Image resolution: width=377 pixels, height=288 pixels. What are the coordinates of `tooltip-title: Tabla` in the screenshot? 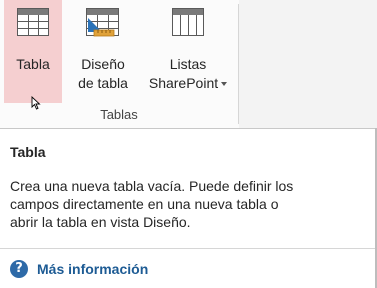 It's located at (28, 152).